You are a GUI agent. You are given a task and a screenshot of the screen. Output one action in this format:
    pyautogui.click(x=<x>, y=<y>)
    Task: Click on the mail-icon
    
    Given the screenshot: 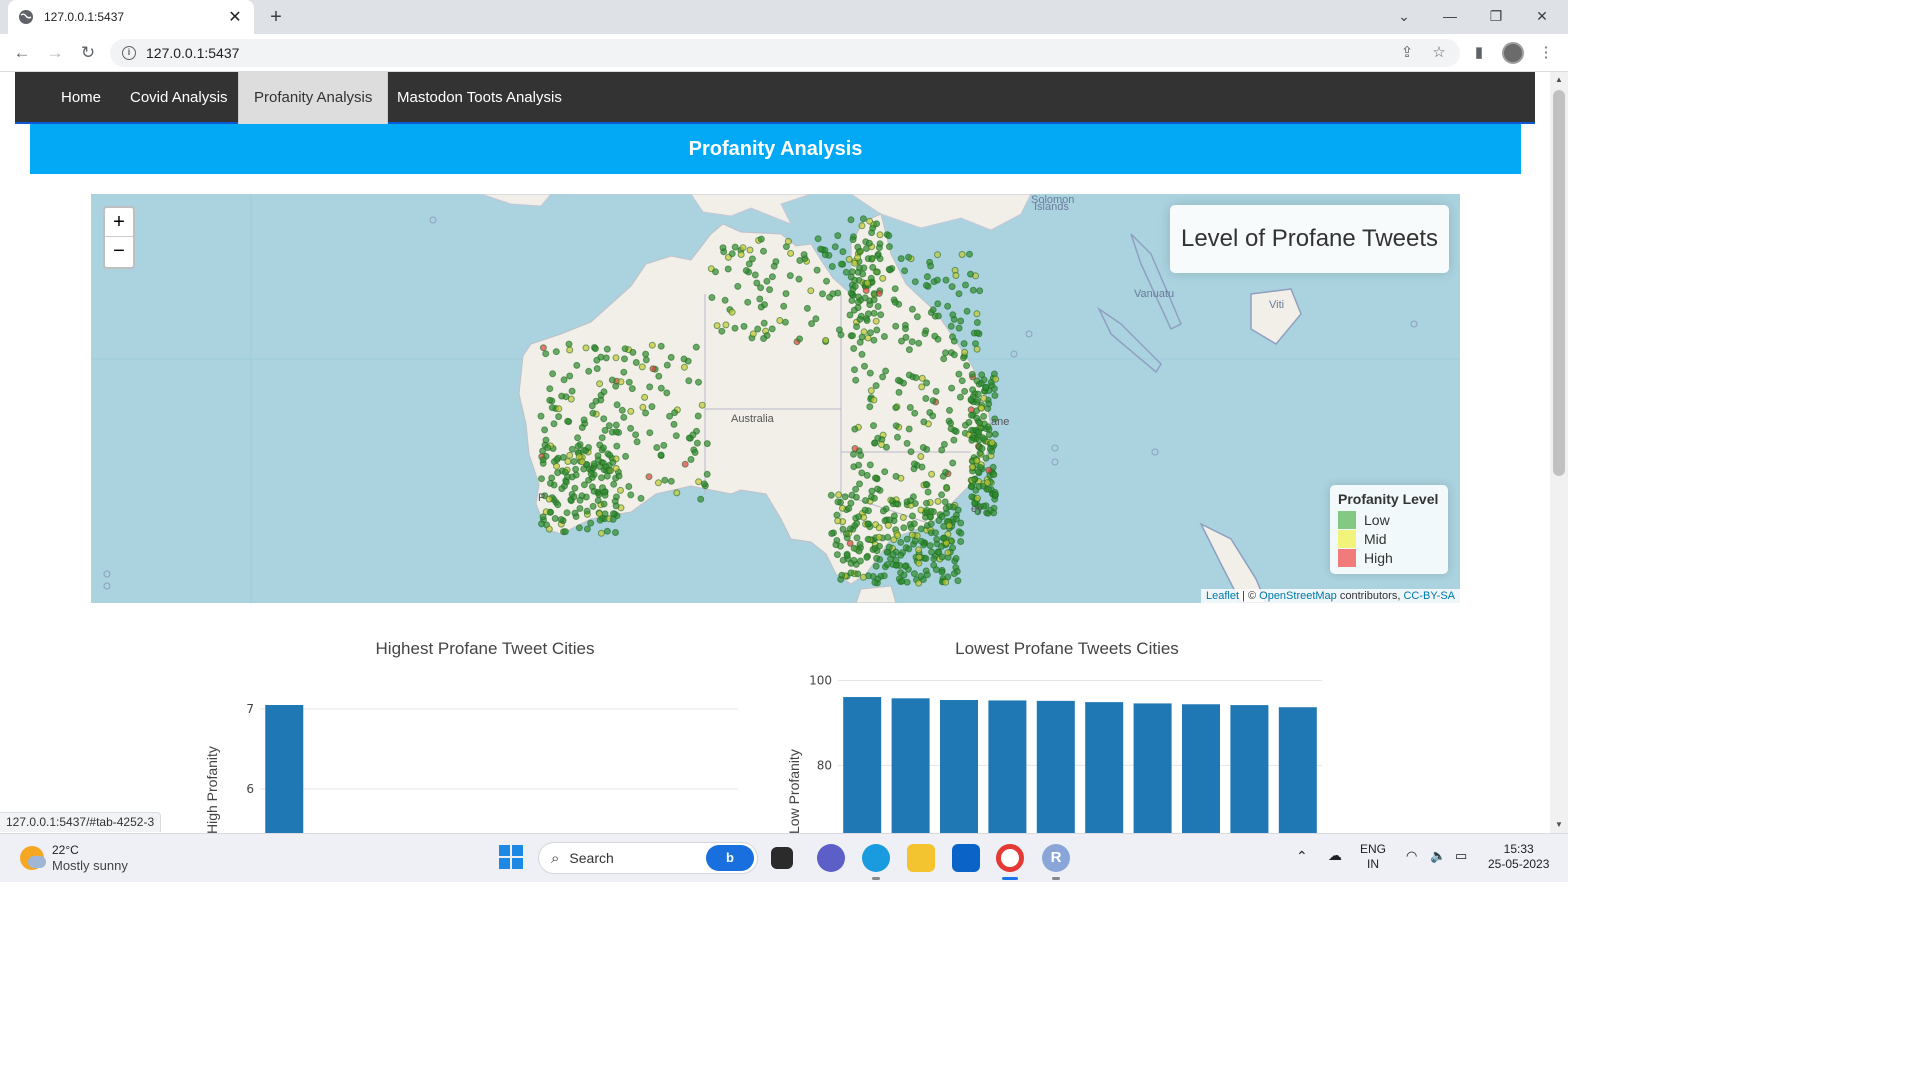 What is the action you would take?
    pyautogui.click(x=966, y=858)
    